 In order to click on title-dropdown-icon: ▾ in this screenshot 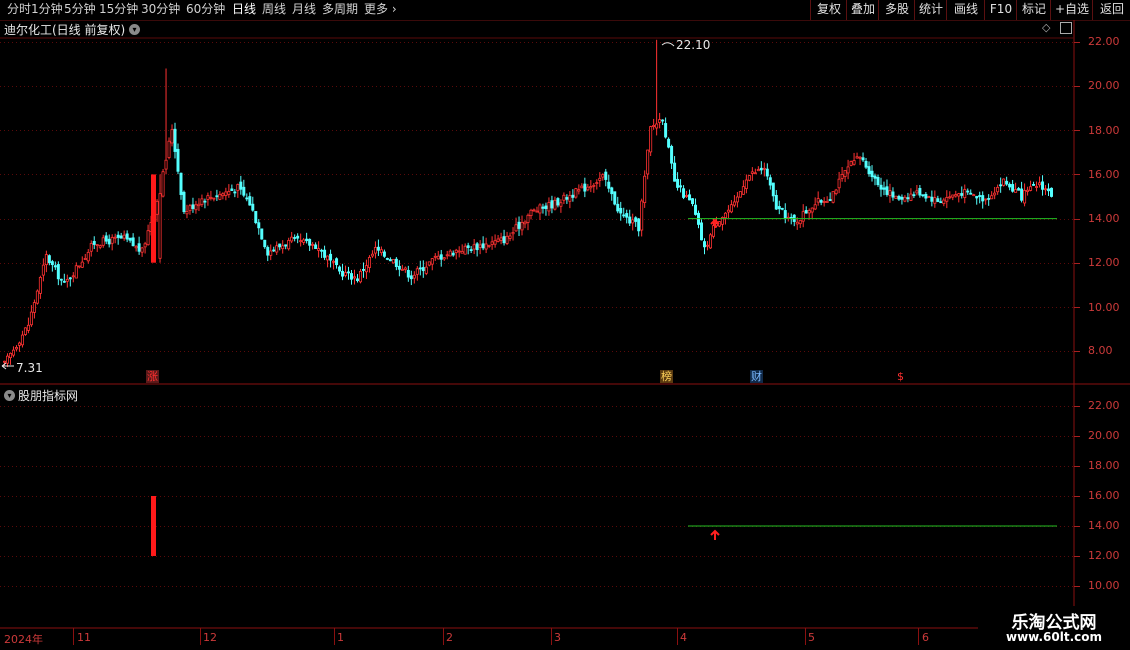, I will do `click(134, 29)`.